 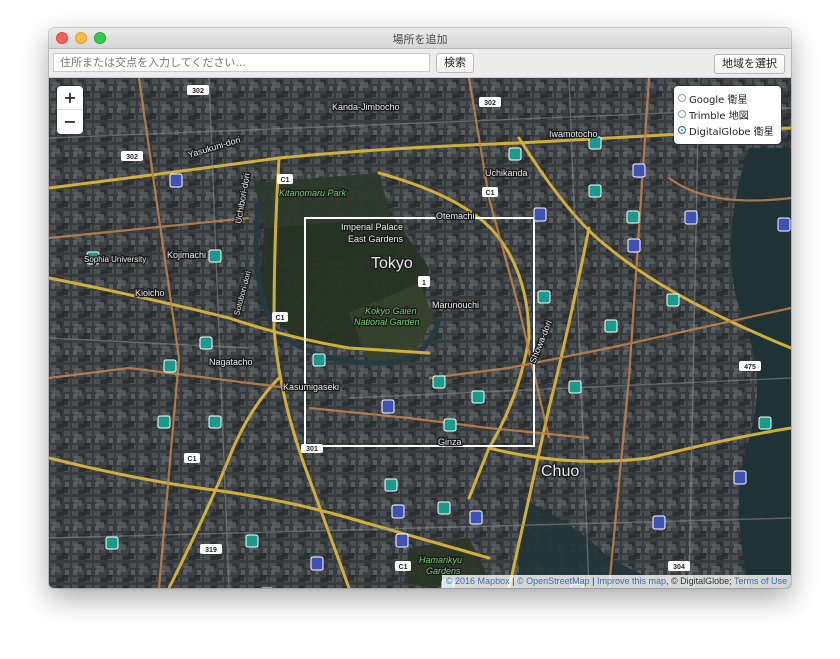 I want to click on label-ginza: Ginza, so click(x=450, y=442).